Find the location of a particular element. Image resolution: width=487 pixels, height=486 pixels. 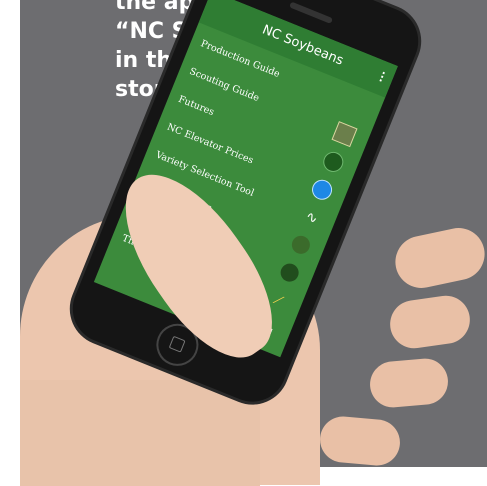

photo-icon is located at coordinates (344, 134).